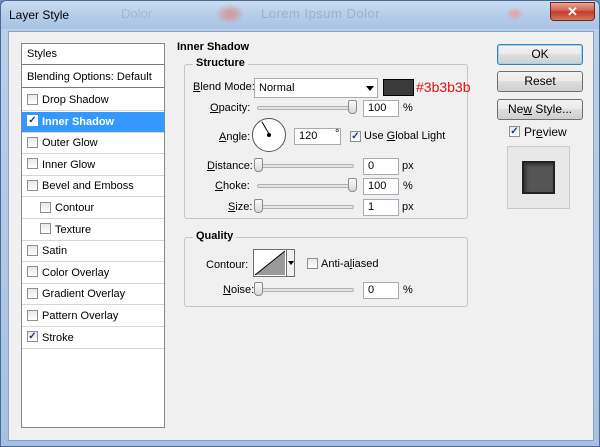 The image size is (600, 447). Describe the element at coordinates (540, 81) in the screenshot. I see `reset-button: Reset` at that location.